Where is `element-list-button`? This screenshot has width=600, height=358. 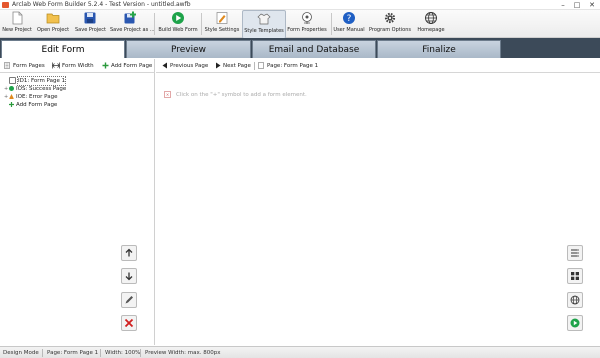 element-list-button is located at coordinates (575, 253).